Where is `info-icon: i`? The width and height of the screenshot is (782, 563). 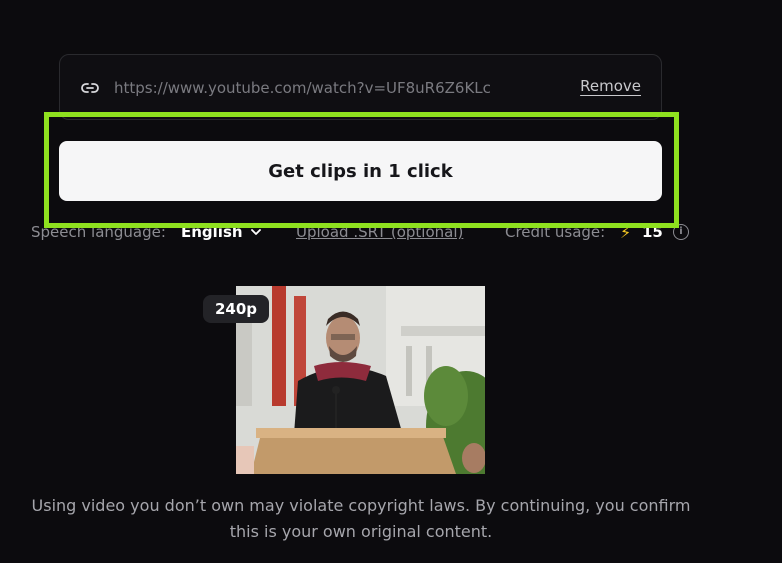 info-icon: i is located at coordinates (681, 232).